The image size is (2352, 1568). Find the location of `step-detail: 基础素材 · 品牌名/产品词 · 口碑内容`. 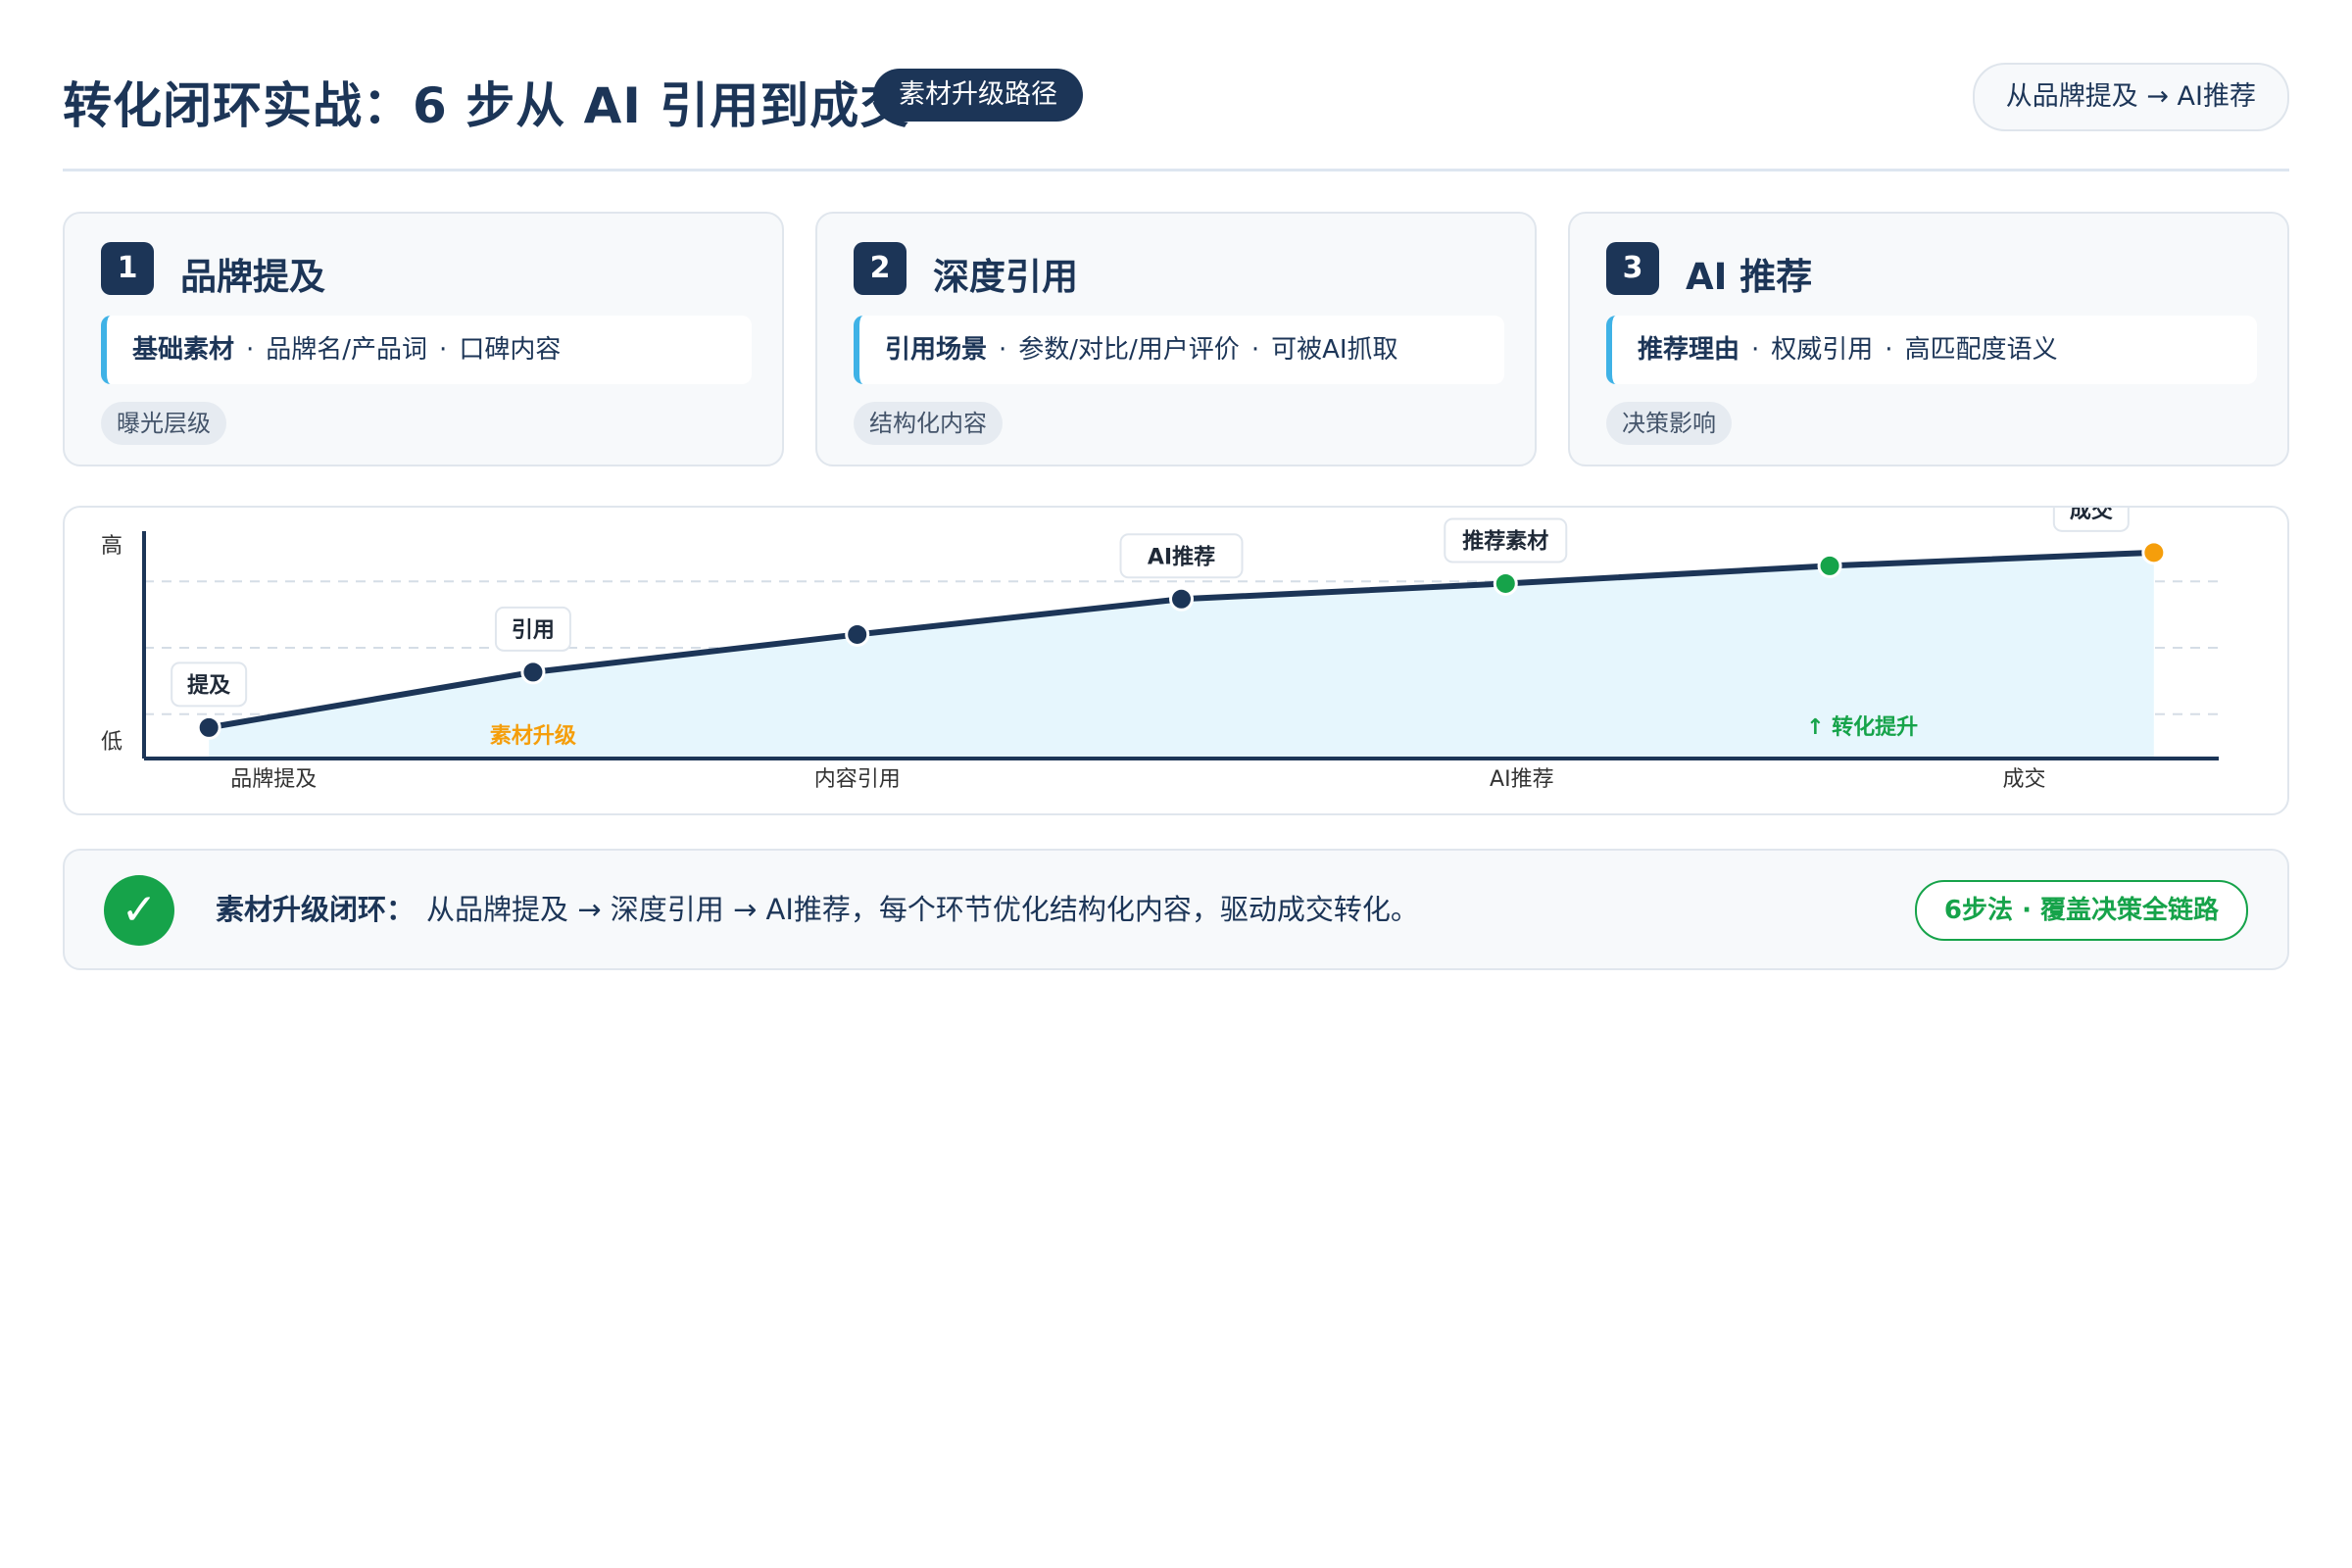

step-detail: 基础素材 · 品牌名/产品词 · 口碑内容 is located at coordinates (426, 350).